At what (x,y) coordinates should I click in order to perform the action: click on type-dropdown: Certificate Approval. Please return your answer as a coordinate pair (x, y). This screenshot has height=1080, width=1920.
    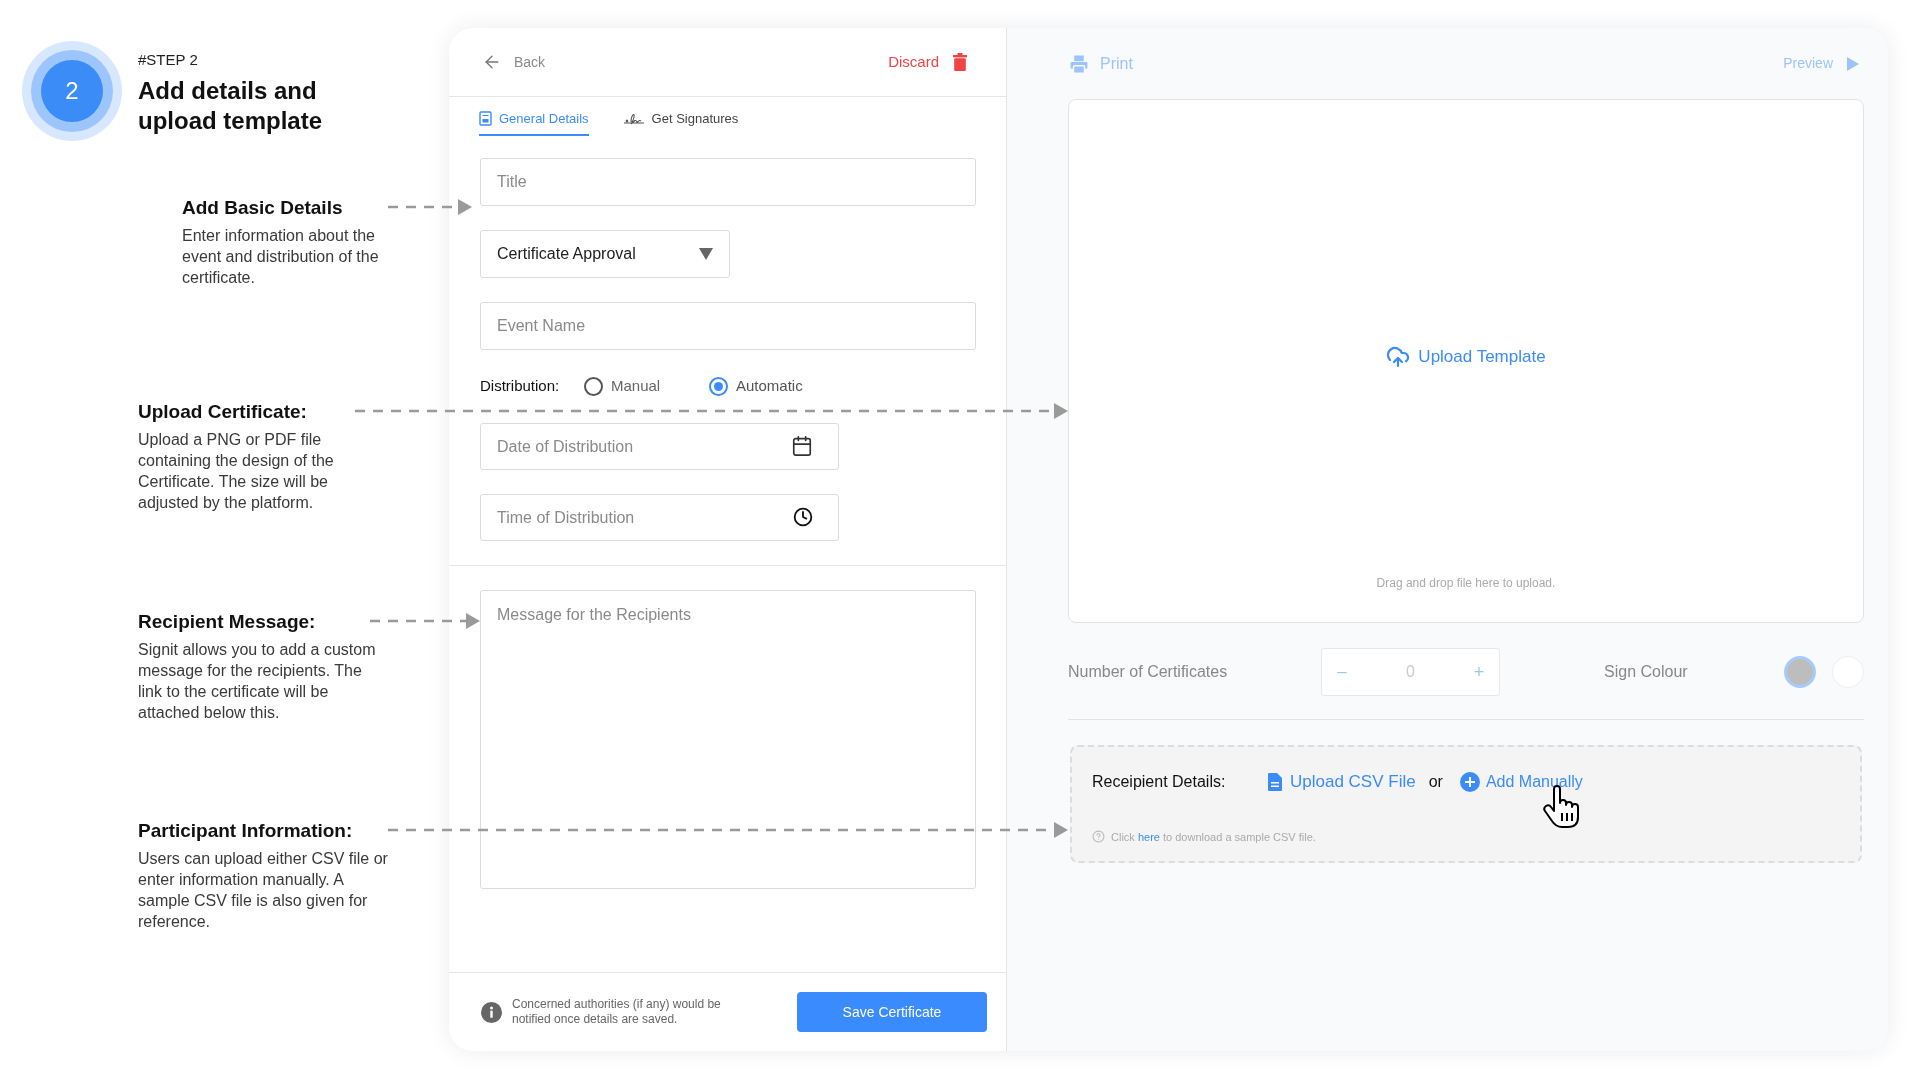
    Looking at the image, I should click on (605, 254).